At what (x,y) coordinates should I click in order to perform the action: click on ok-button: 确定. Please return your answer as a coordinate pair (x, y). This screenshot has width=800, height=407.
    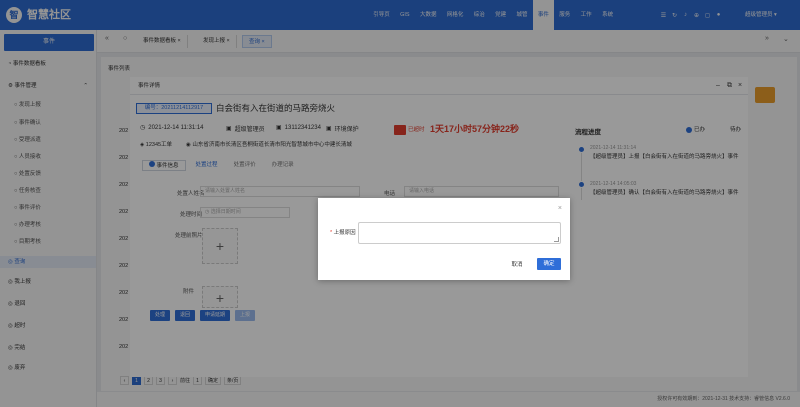
    Looking at the image, I should click on (549, 264).